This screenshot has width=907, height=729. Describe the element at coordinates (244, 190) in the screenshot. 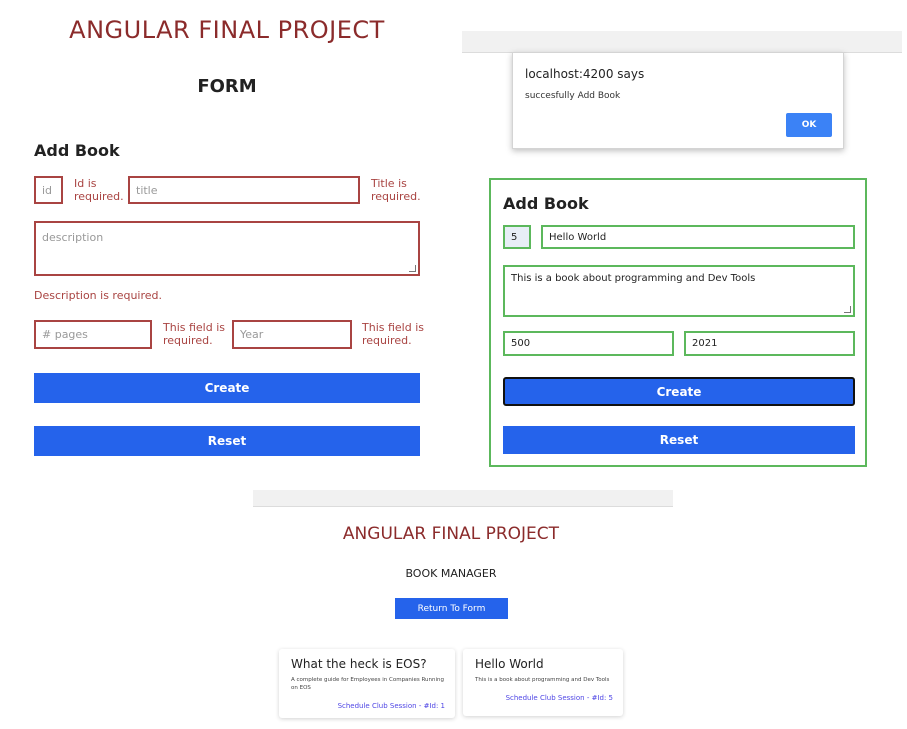

I see `title-input: title` at that location.